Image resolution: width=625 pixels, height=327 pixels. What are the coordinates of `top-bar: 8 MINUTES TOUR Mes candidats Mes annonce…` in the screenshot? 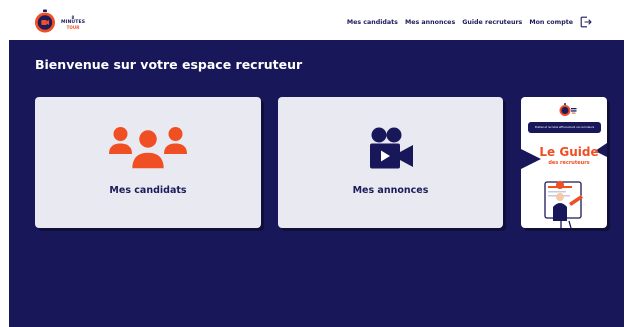 It's located at (312, 20).